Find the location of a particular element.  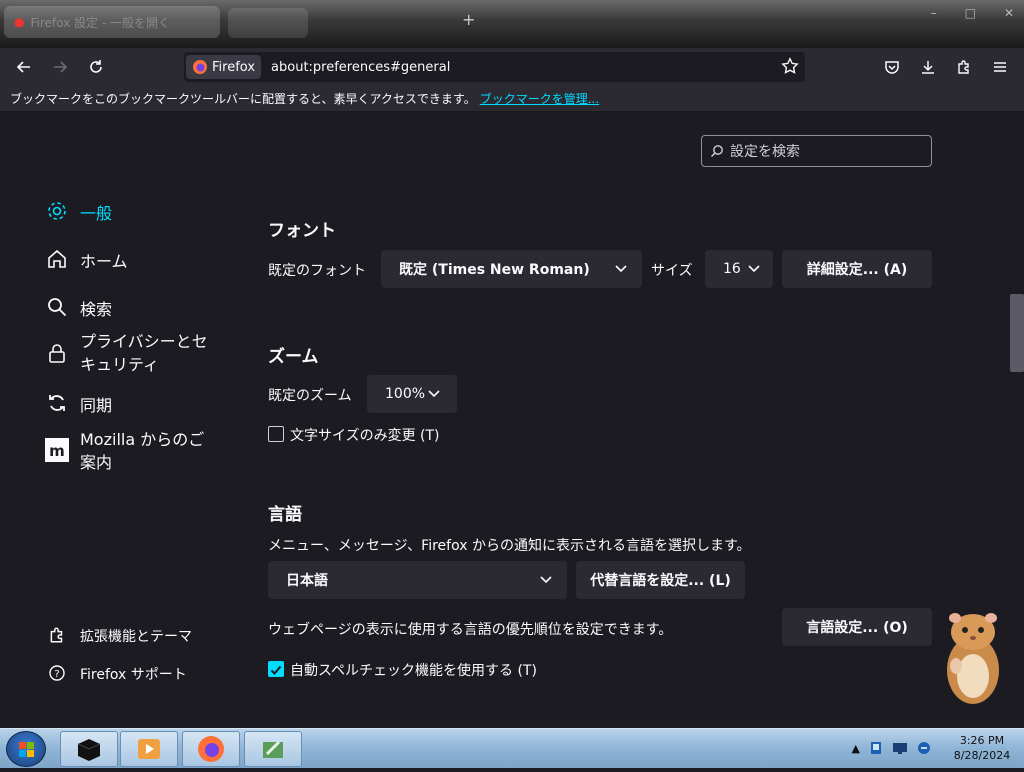

cube-app-icon is located at coordinates (89, 750).